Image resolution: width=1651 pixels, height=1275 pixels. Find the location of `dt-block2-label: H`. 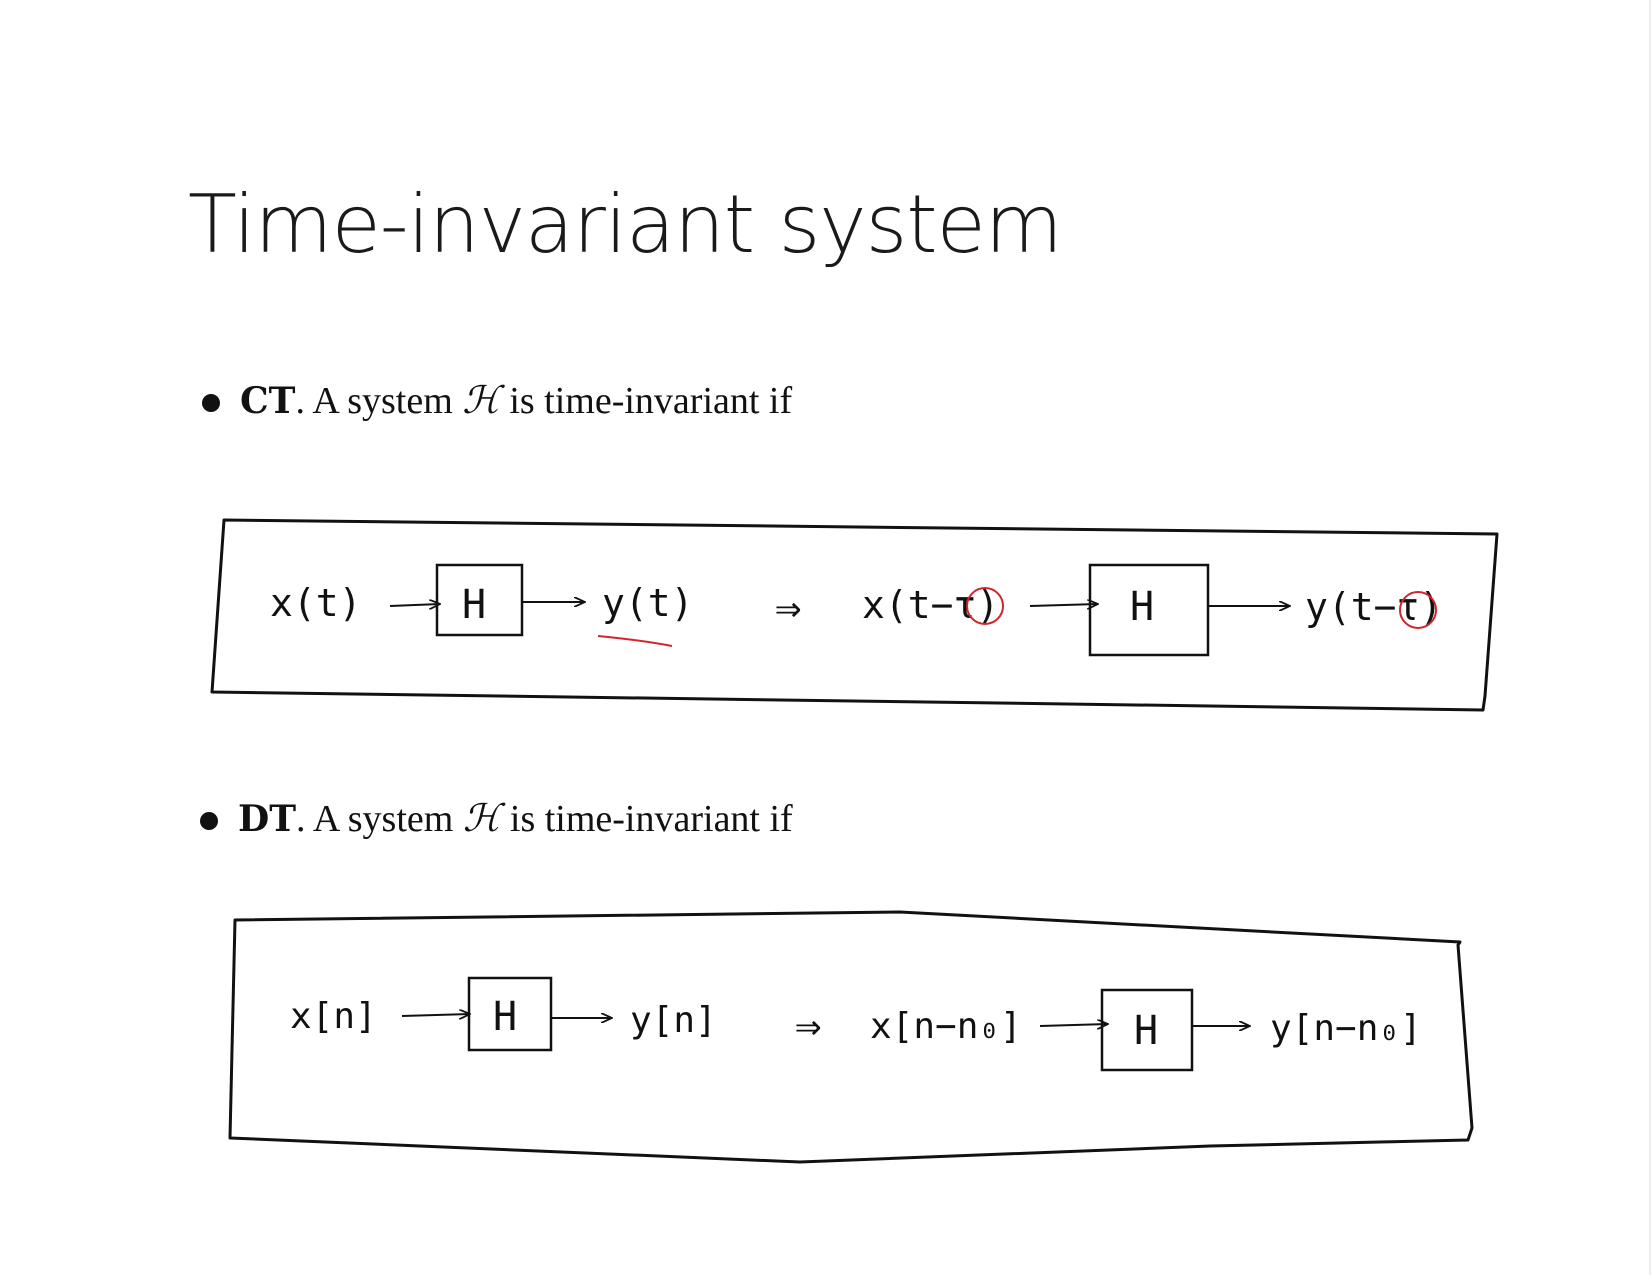

dt-block2-label: H is located at coordinates (1146, 1031).